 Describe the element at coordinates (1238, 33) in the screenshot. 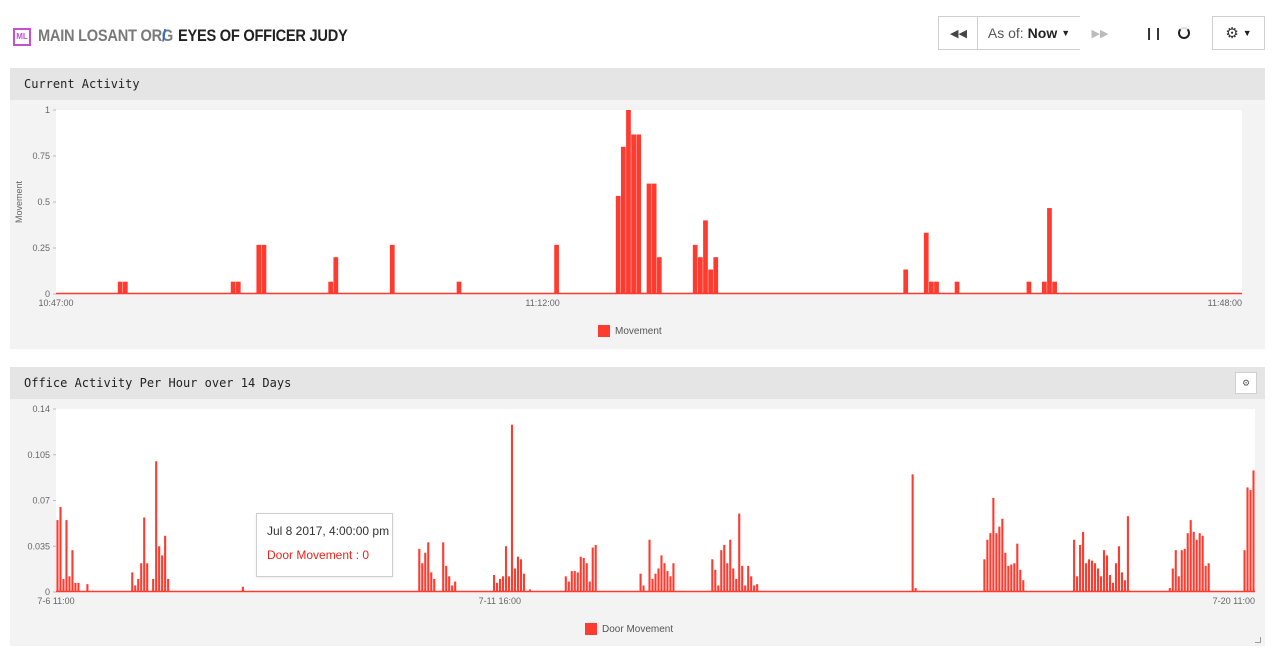

I see `settings-button: ⚙ ▼` at that location.